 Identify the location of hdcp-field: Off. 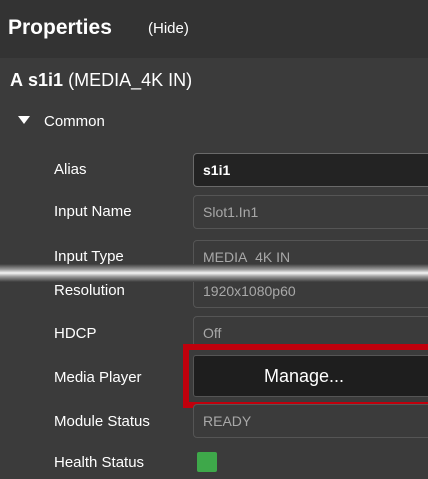
(310, 333).